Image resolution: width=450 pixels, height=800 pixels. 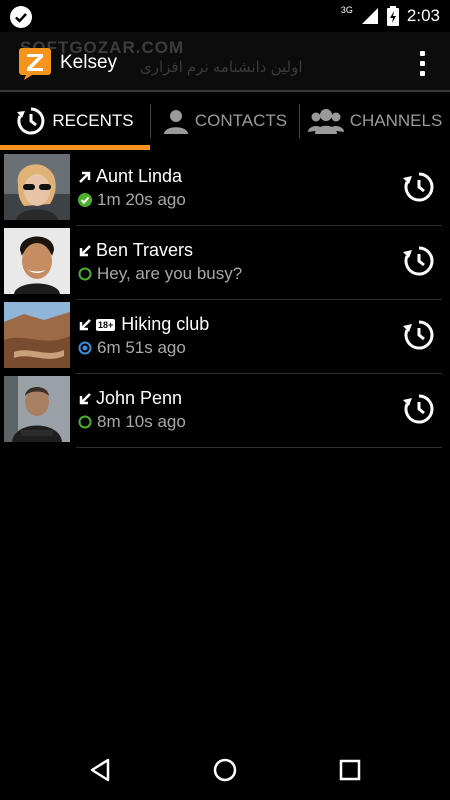 I want to click on contact-name: Aunt Linda, so click(x=139, y=176).